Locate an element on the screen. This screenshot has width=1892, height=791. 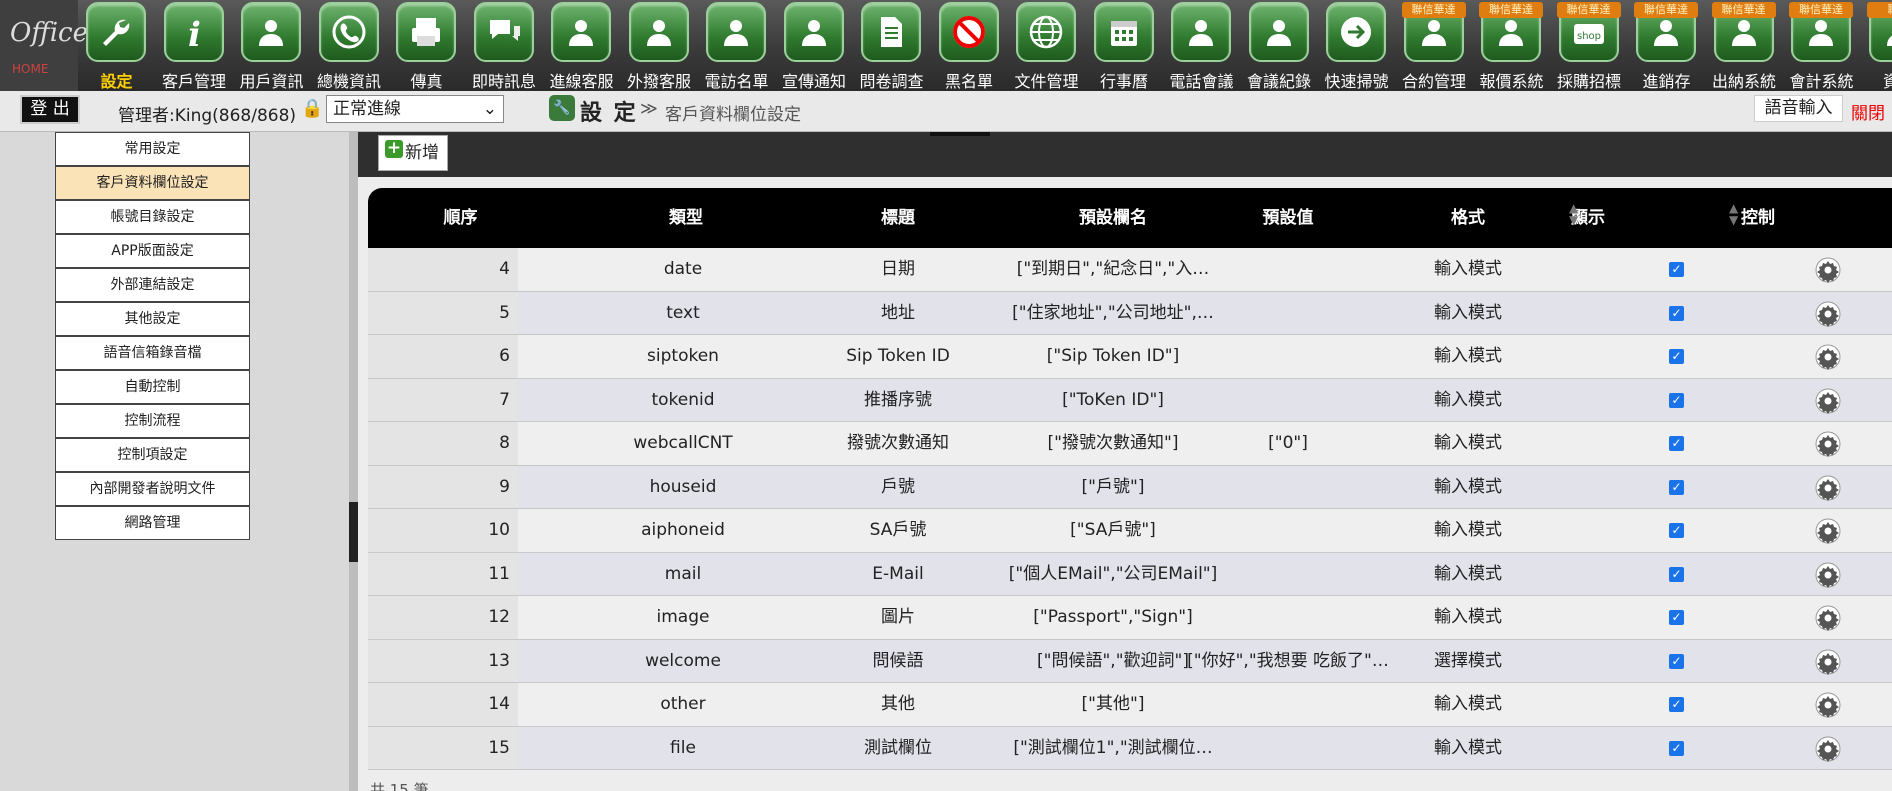
table-row: 11 mail E-Mail ["個人EMail","公司EMail"] 輸入模式 ✓ is located at coordinates (1130, 574).